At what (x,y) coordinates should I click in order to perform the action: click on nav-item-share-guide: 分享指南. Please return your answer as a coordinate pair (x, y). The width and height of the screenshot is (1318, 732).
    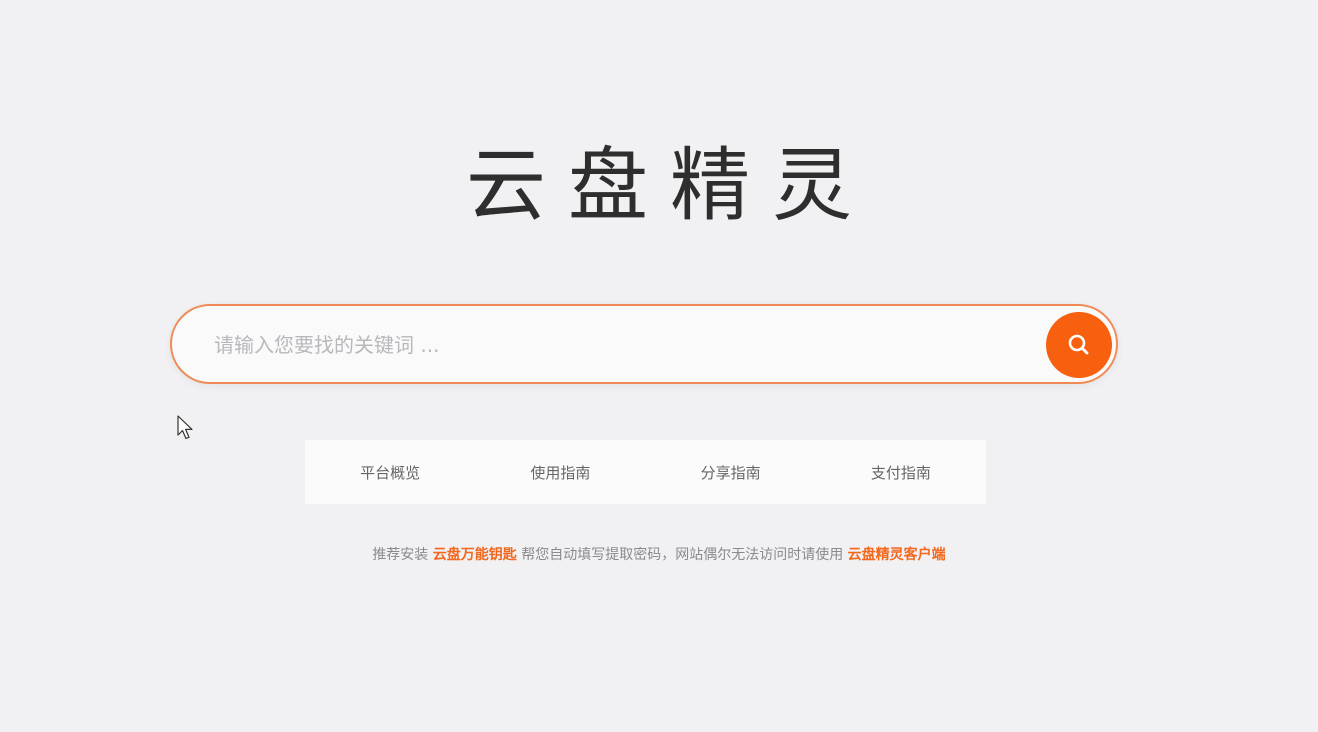
    Looking at the image, I should click on (731, 472).